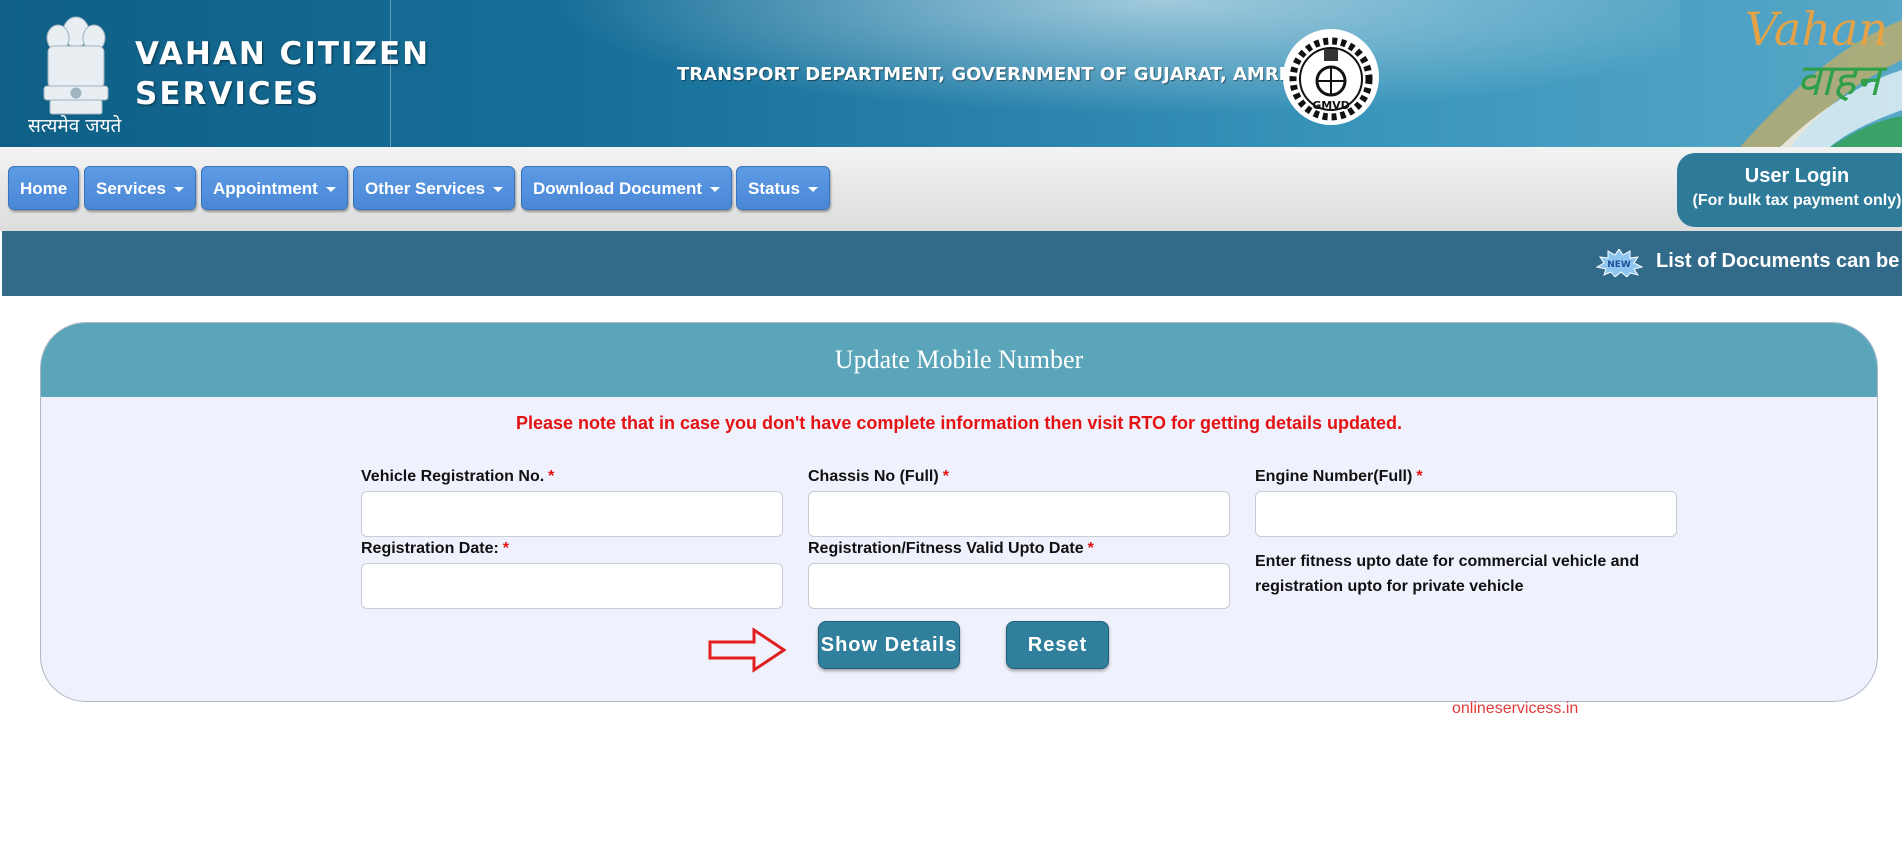 This screenshot has width=1902, height=849. Describe the element at coordinates (747, 650) in the screenshot. I see `red-arrow-icon` at that location.